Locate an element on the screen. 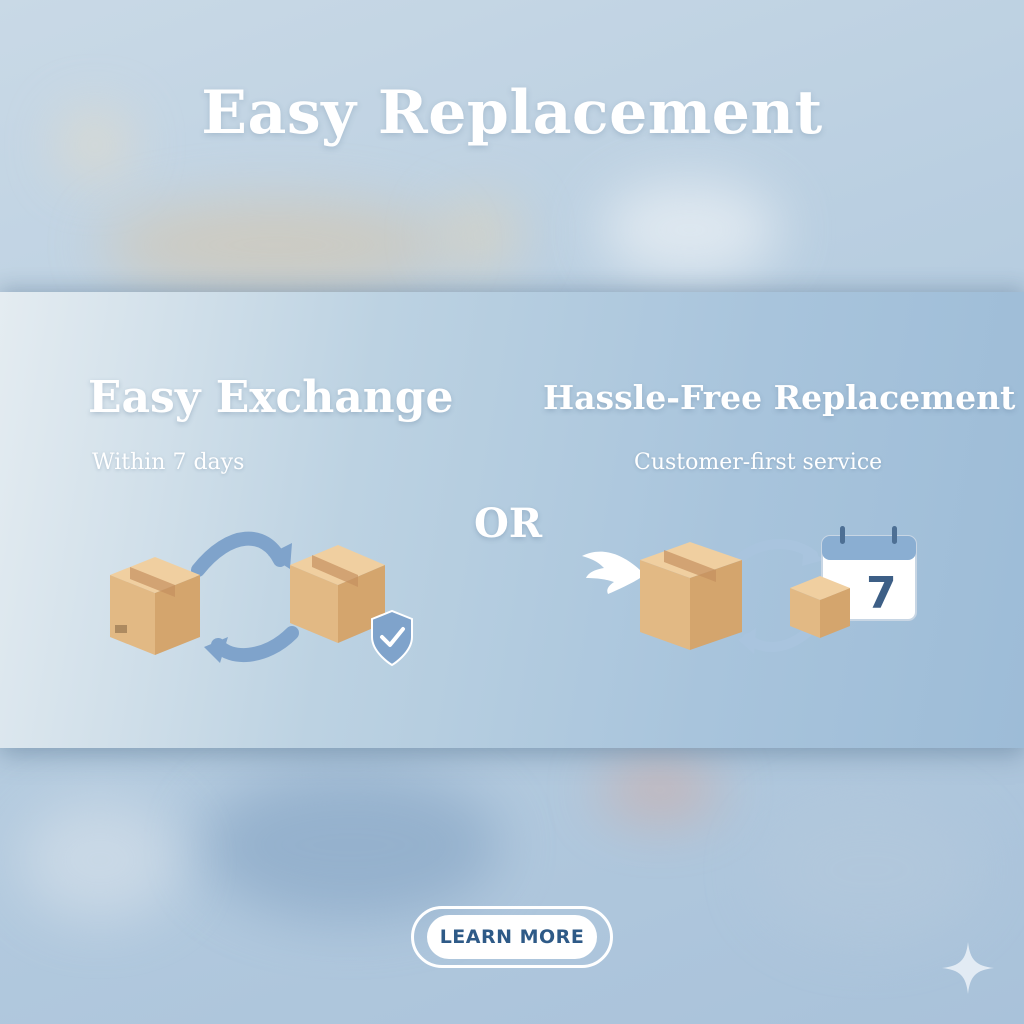 The height and width of the screenshot is (1024, 1024). exchange-illustration is located at coordinates (261, 599).